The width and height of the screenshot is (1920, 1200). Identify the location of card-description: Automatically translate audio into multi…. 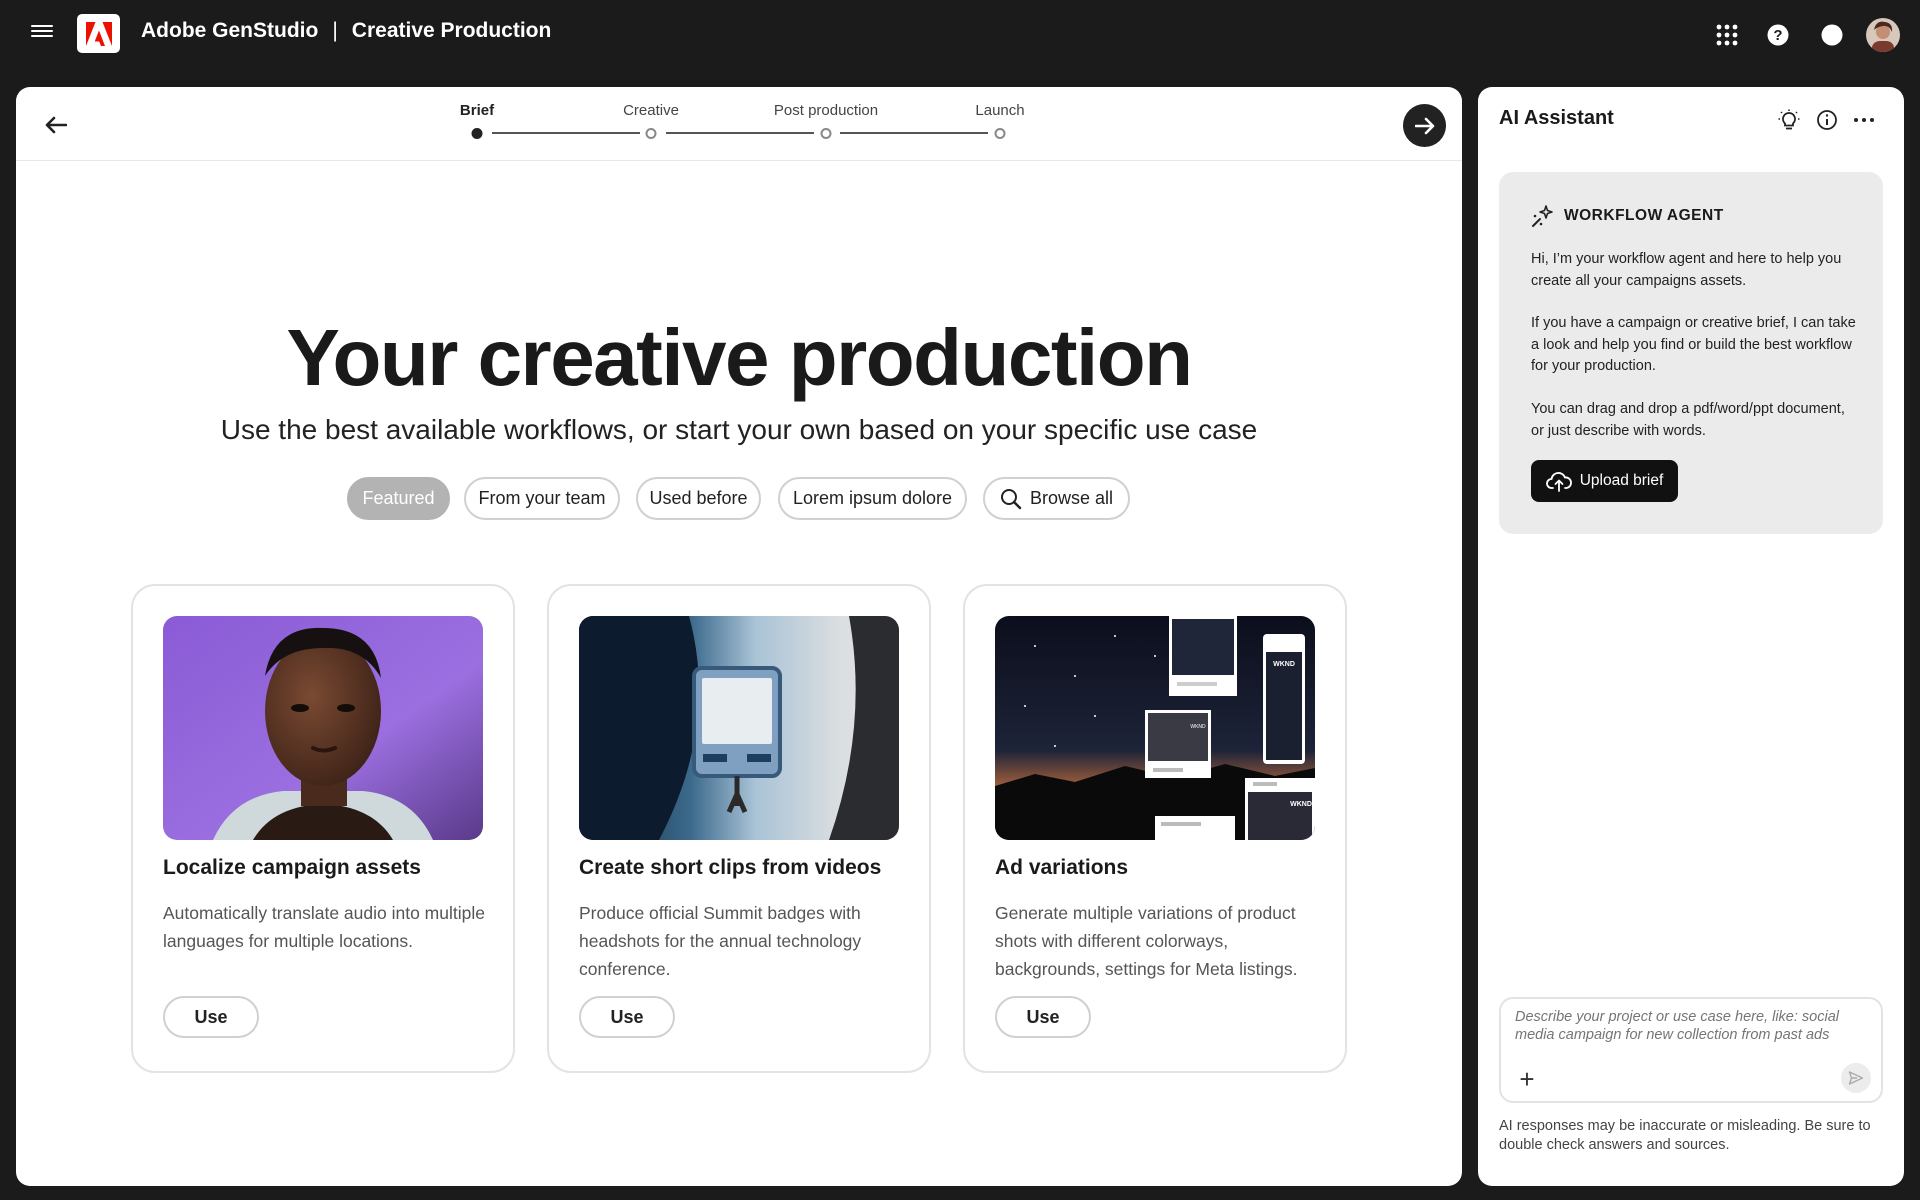
(324, 927).